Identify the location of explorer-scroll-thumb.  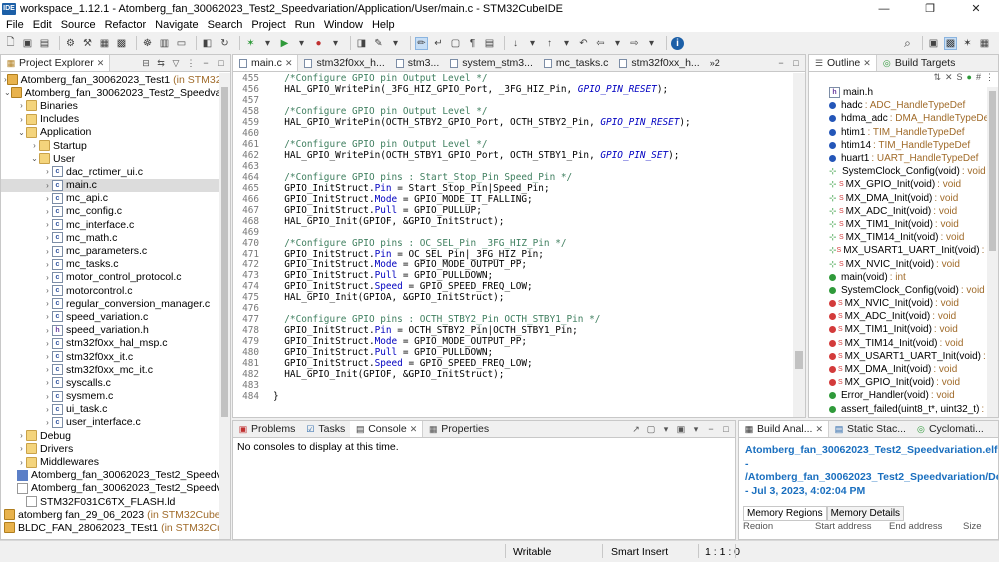
(224, 252).